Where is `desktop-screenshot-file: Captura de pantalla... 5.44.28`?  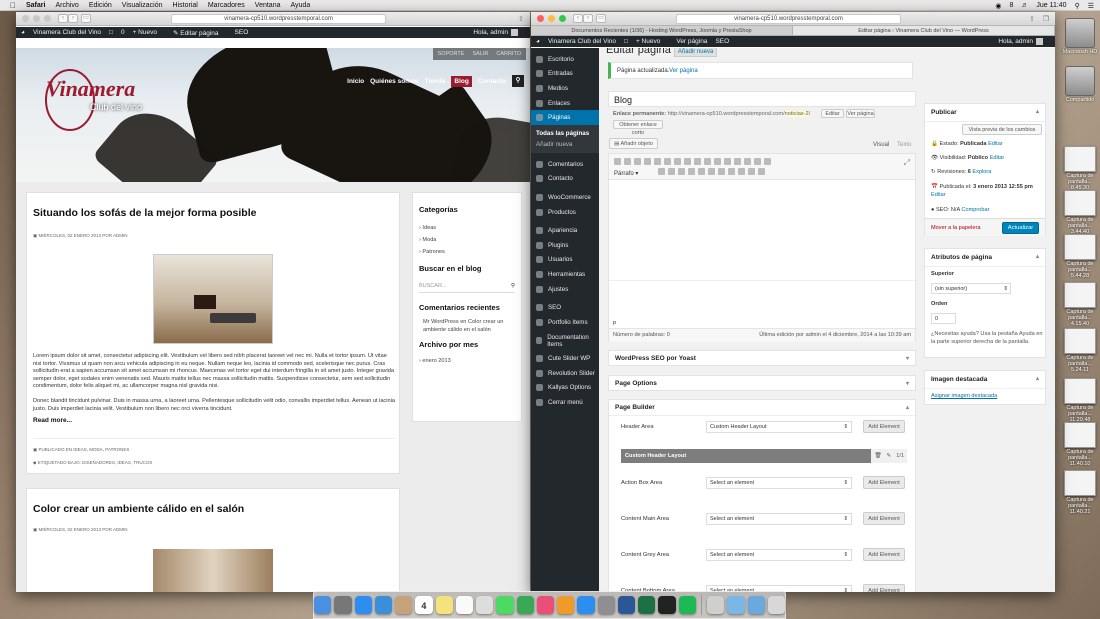 desktop-screenshot-file: Captura de pantalla... 5.44.28 is located at coordinates (1080, 256).